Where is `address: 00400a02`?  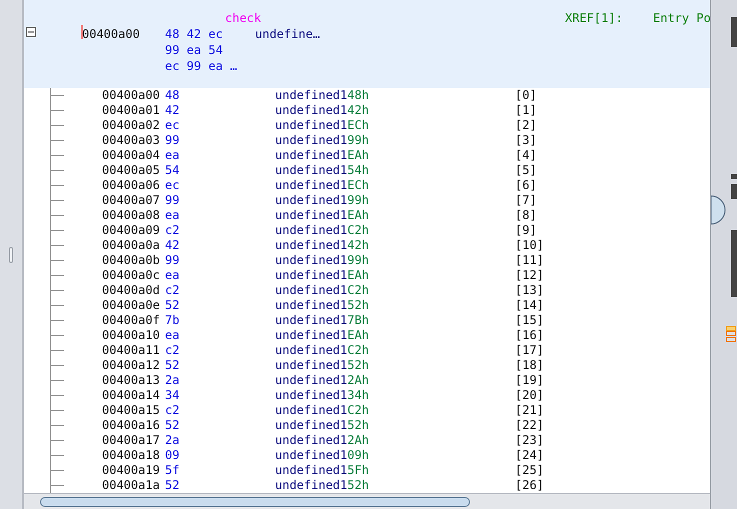 address: 00400a02 is located at coordinates (131, 125).